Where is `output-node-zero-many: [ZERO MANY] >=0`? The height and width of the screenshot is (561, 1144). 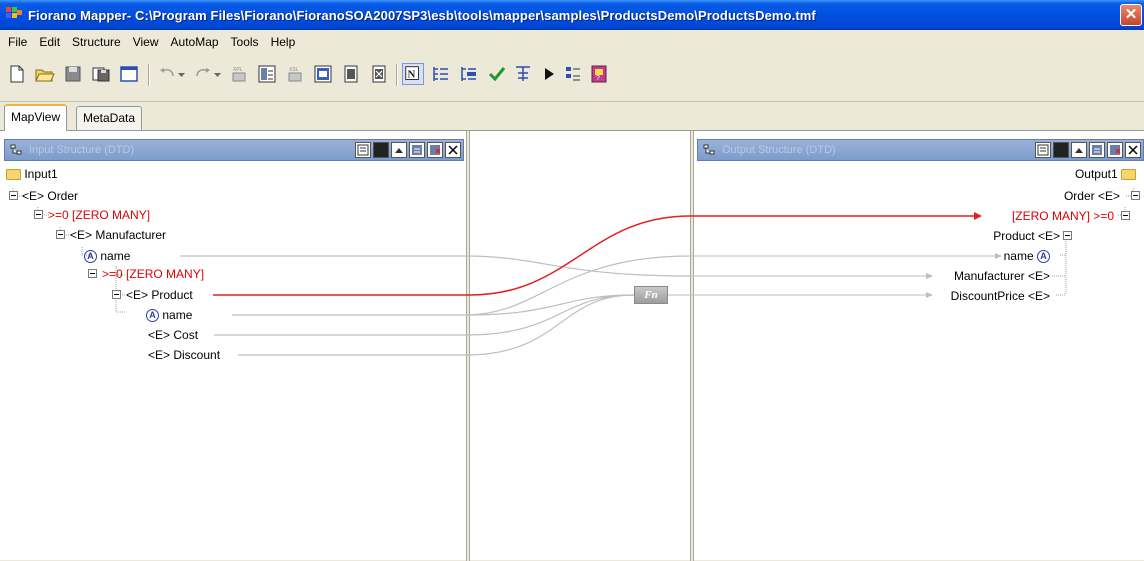
output-node-zero-many: [ZERO MANY] >=0 is located at coordinates (1063, 216).